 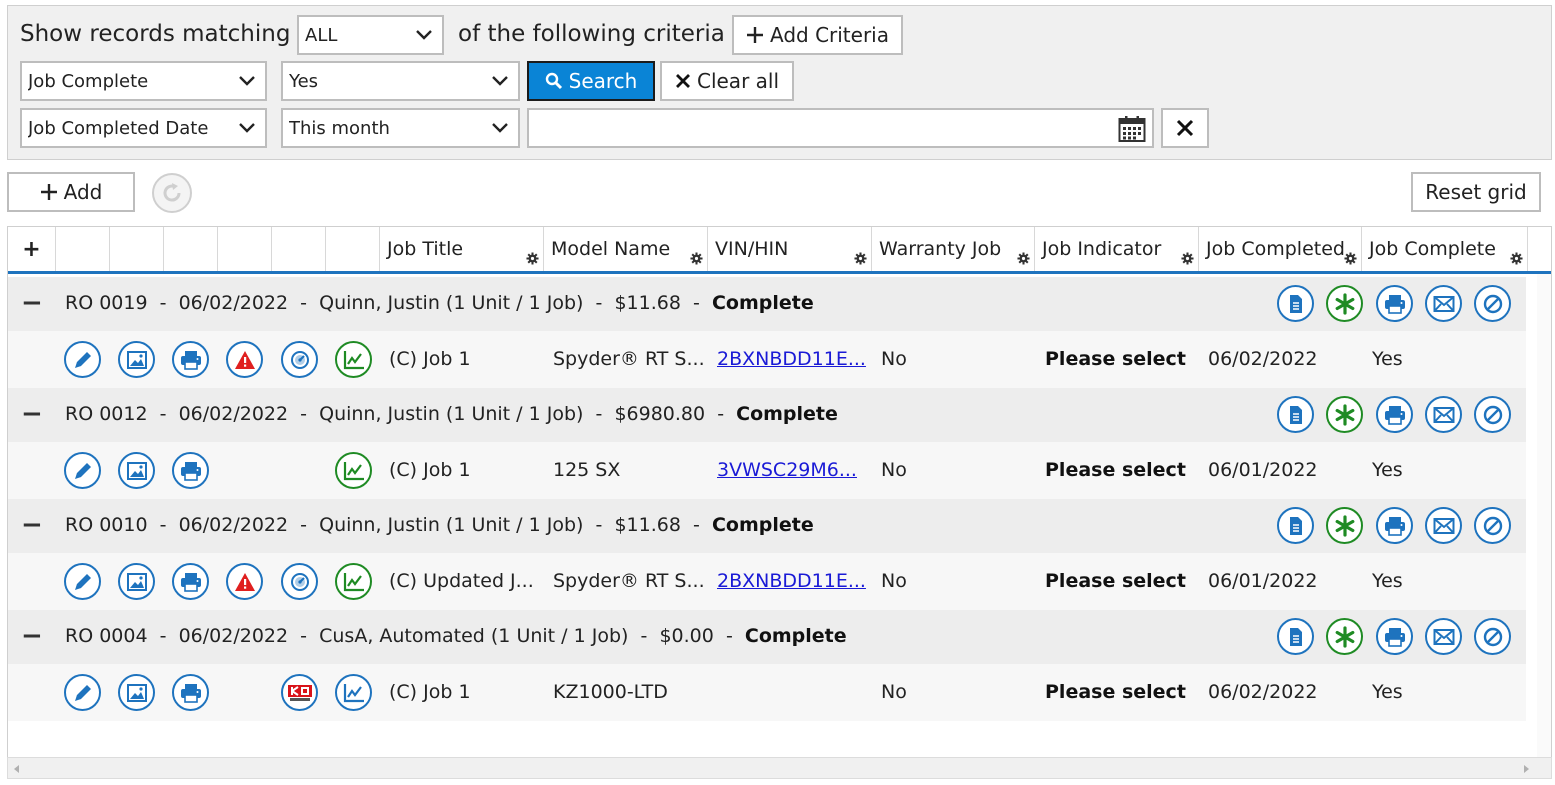 I want to click on horizontal-scrollbar, so click(x=779, y=768).